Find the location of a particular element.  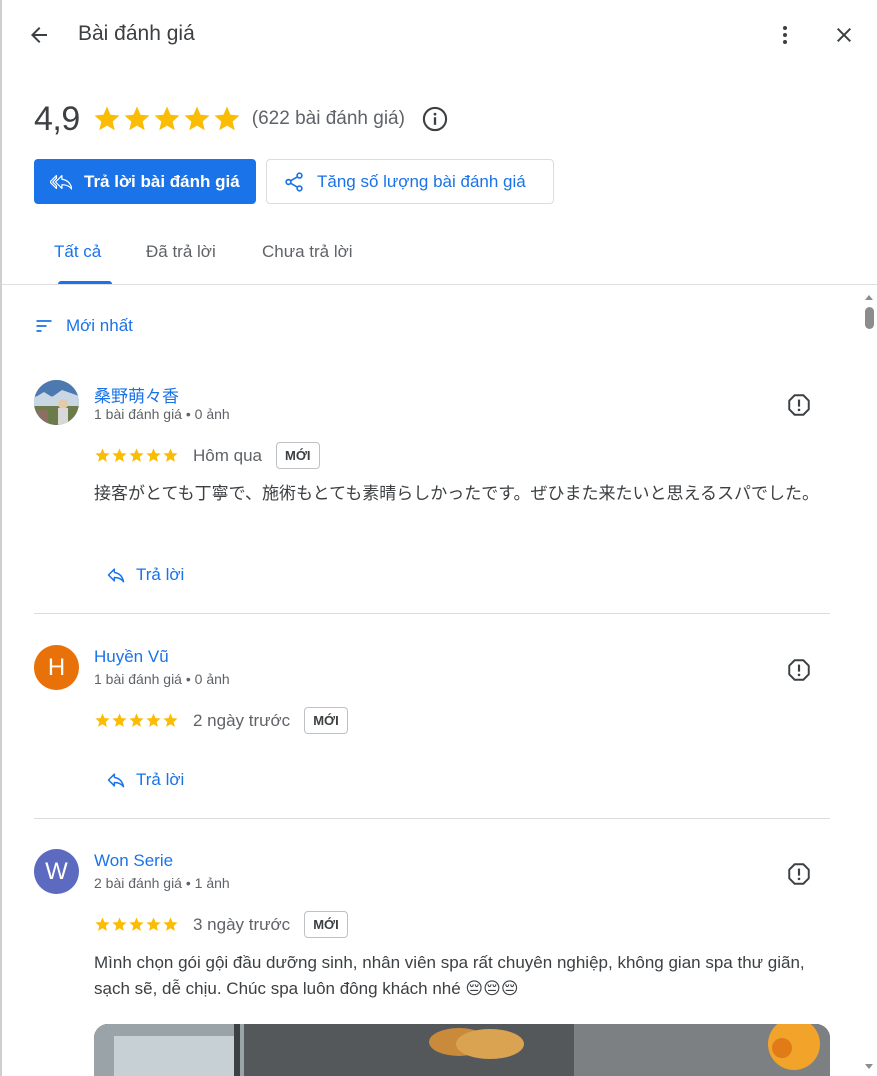

avatar: W is located at coordinates (56, 871).